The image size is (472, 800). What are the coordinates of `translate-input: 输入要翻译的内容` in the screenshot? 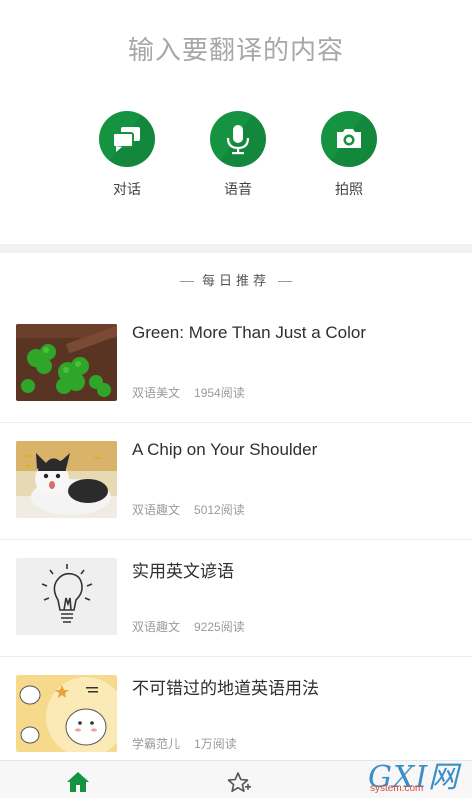 It's located at (236, 48).